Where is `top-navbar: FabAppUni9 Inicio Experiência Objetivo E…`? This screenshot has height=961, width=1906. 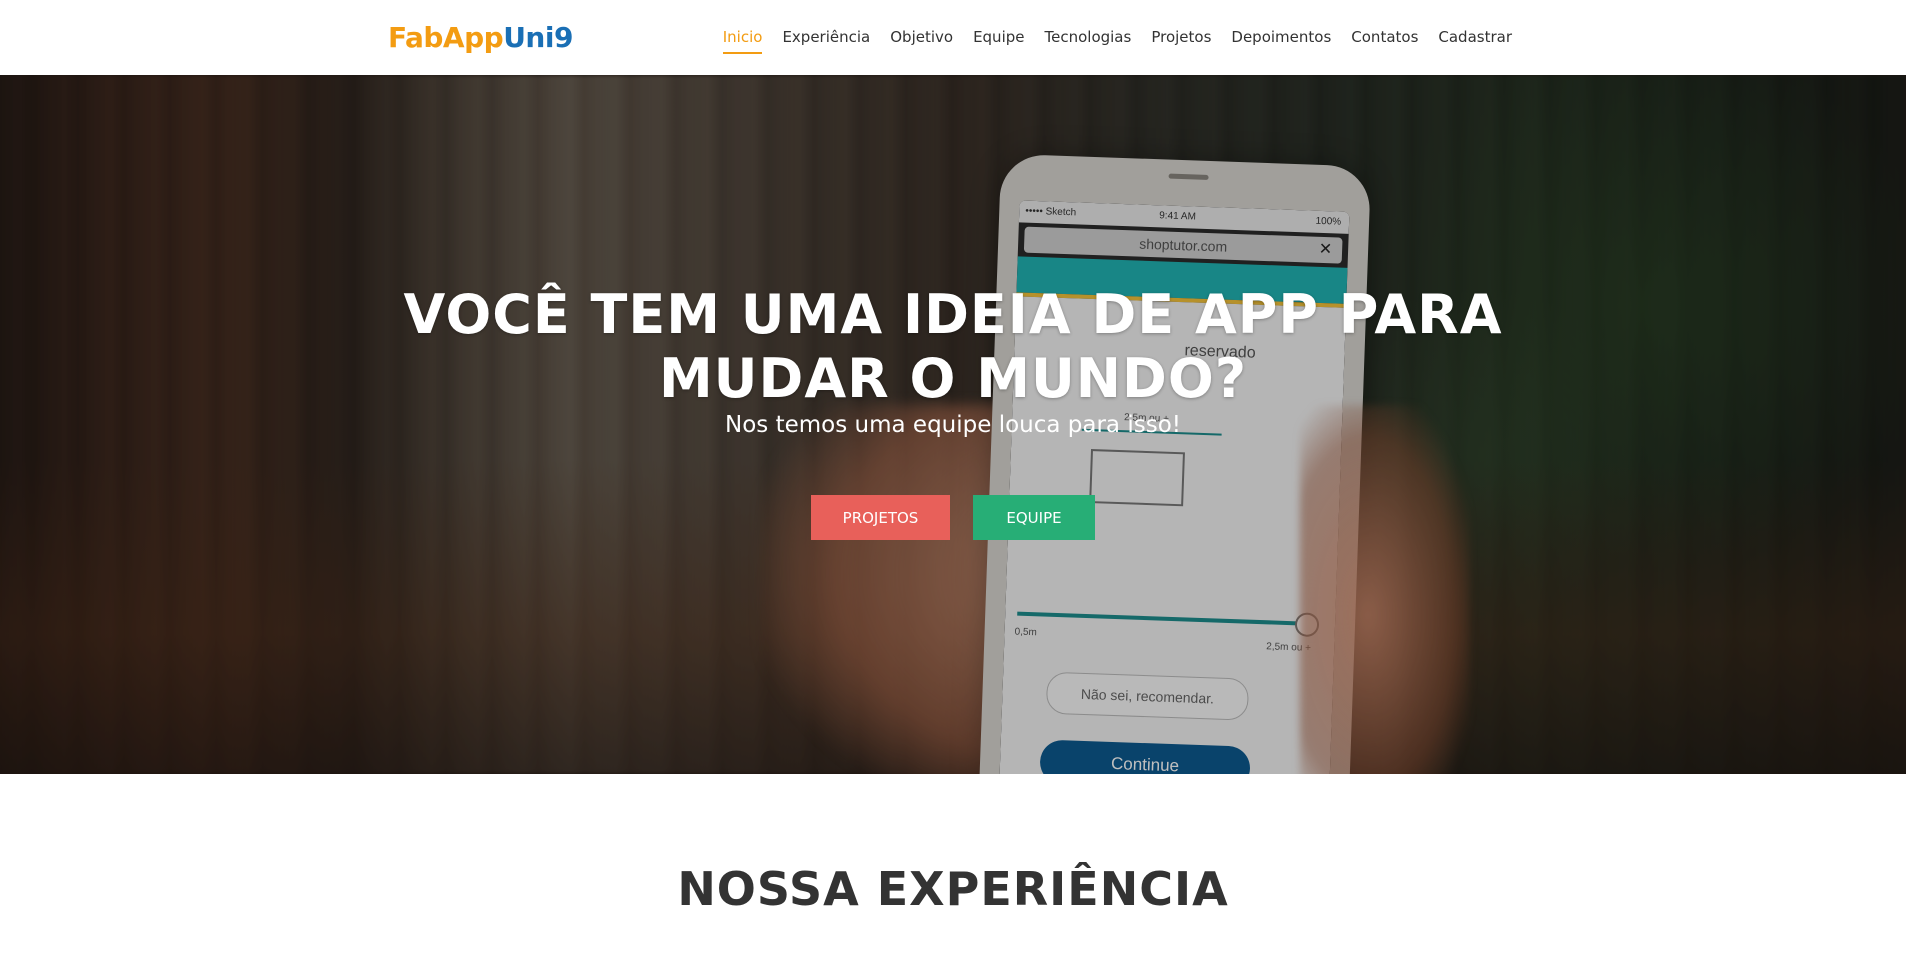 top-navbar: FabAppUni9 Inicio Experiência Objetivo E… is located at coordinates (953, 37).